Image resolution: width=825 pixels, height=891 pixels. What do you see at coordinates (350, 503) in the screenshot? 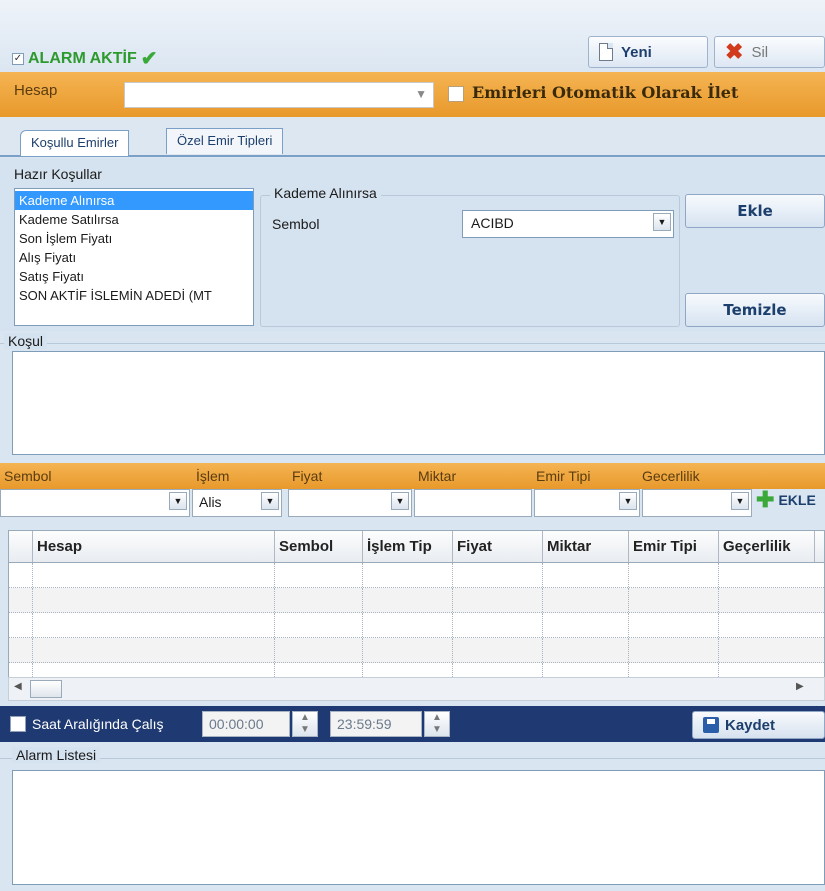
I see `order-price-select: ▼` at bounding box center [350, 503].